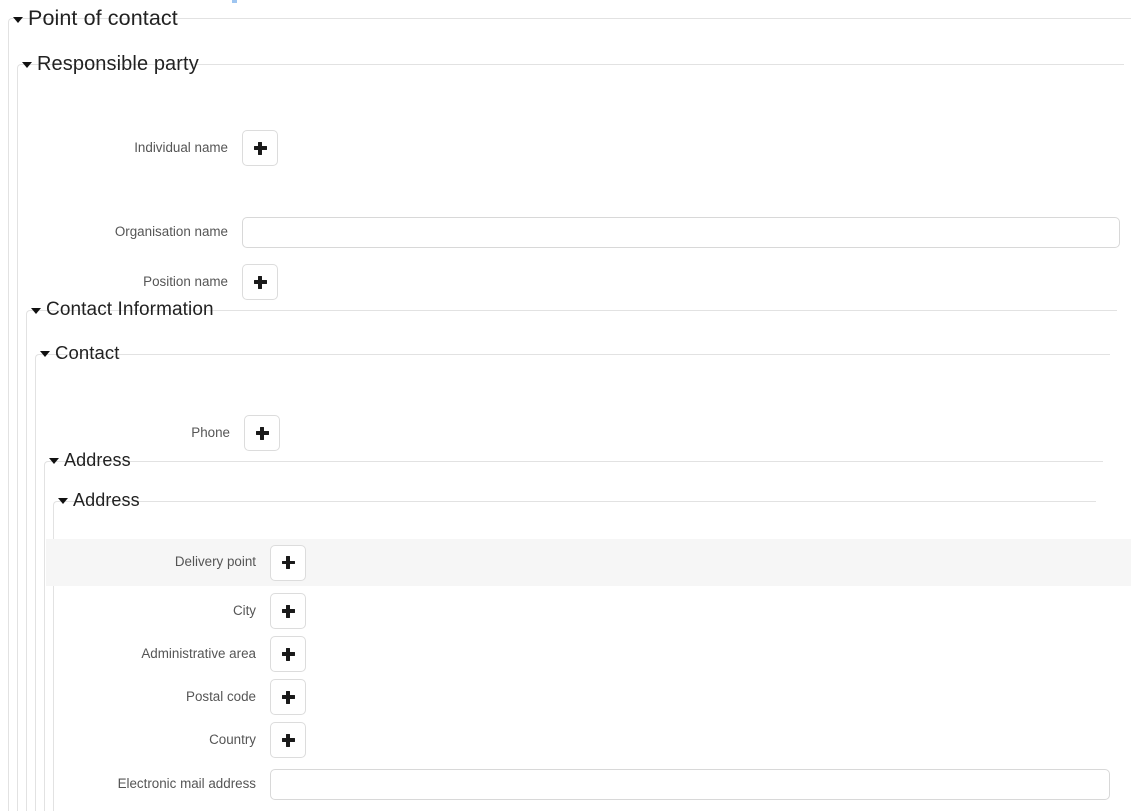 The image size is (1131, 811). What do you see at coordinates (103, 18) in the screenshot?
I see `section-title: Point of contact` at bounding box center [103, 18].